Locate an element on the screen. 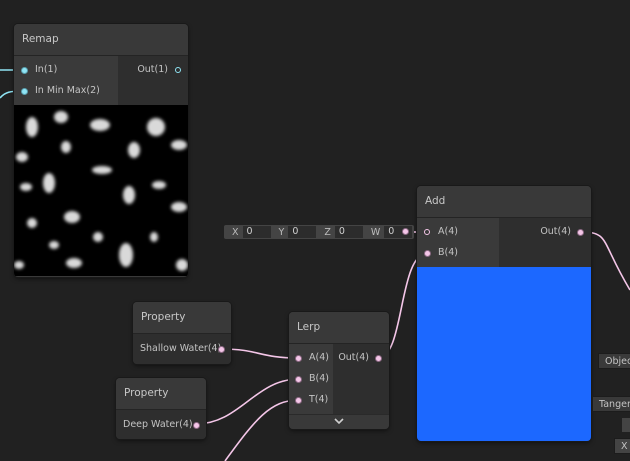  lerp-b-port is located at coordinates (298, 379).